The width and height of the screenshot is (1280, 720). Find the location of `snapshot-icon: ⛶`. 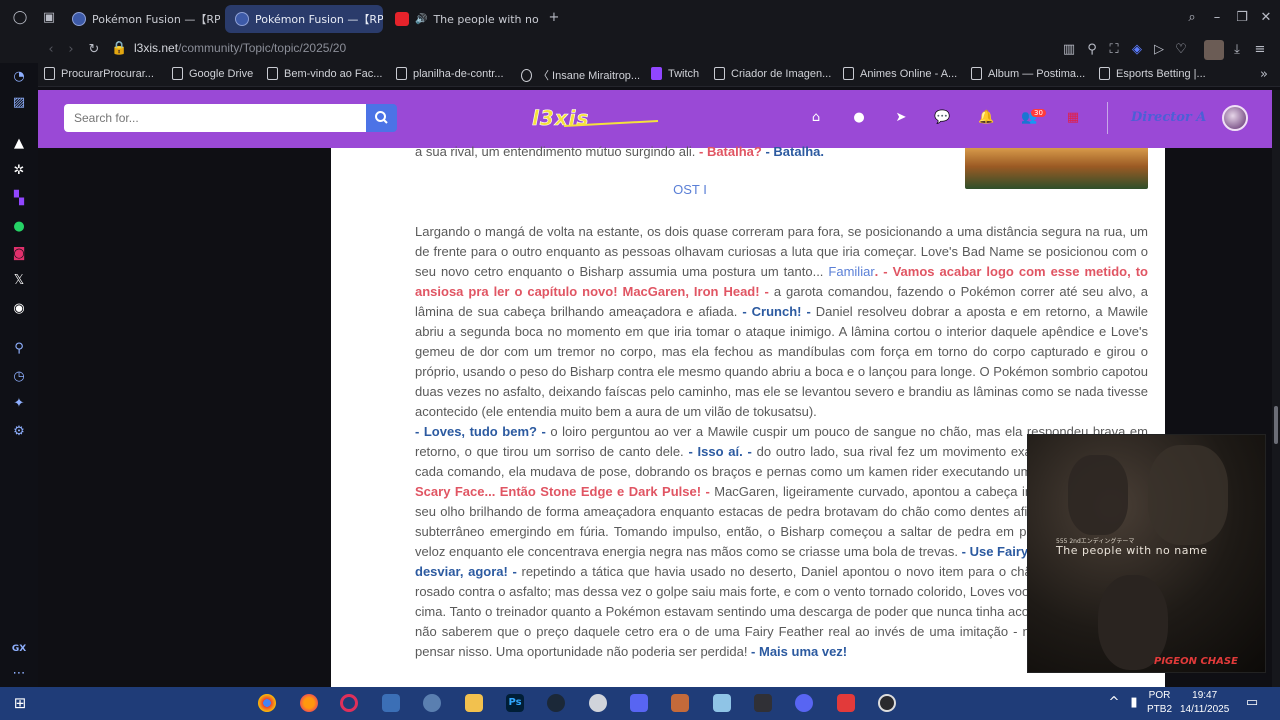

snapshot-icon: ⛶ is located at coordinates (1114, 50).